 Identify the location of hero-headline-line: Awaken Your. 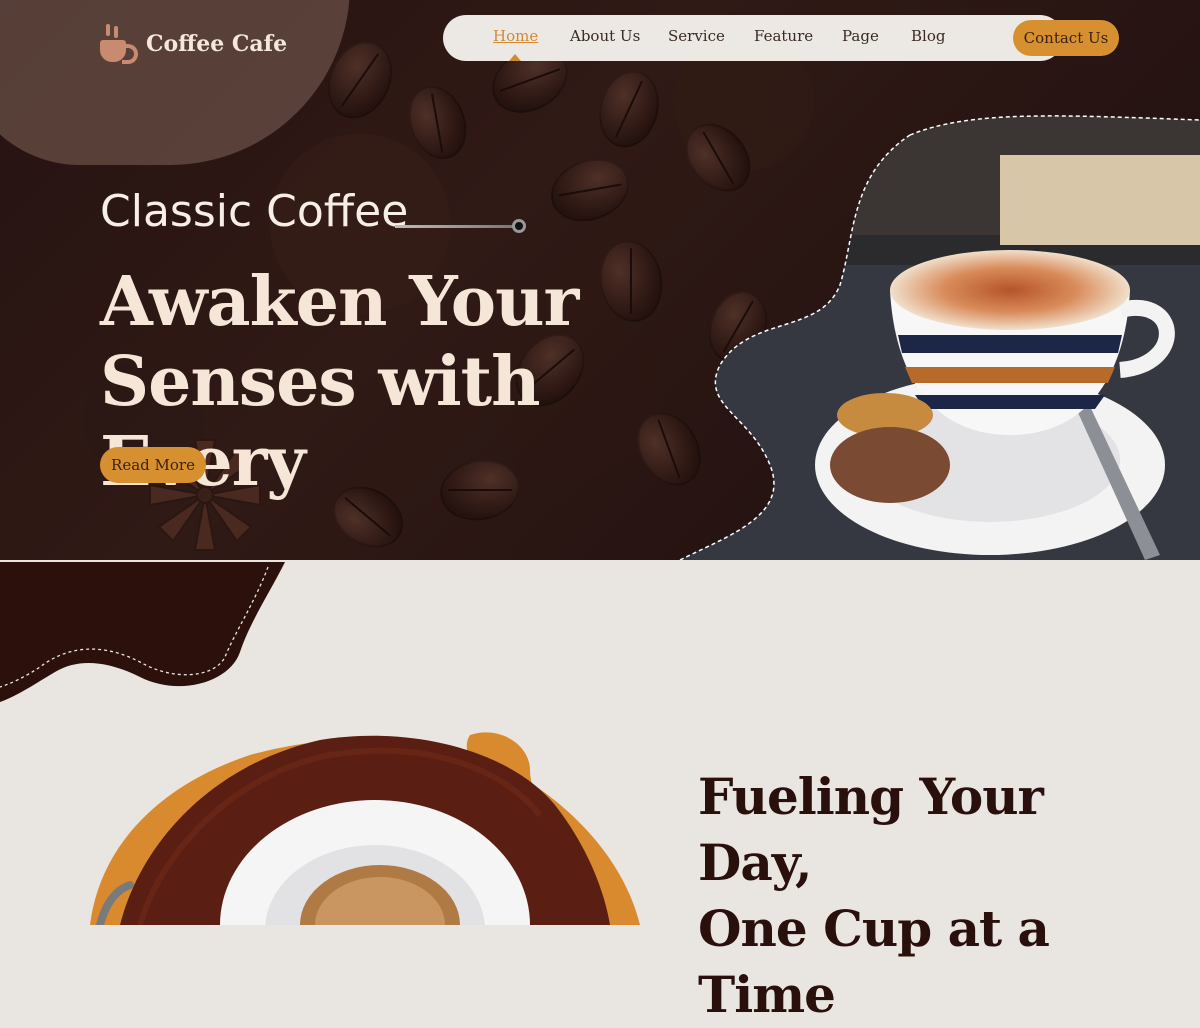
(339, 302).